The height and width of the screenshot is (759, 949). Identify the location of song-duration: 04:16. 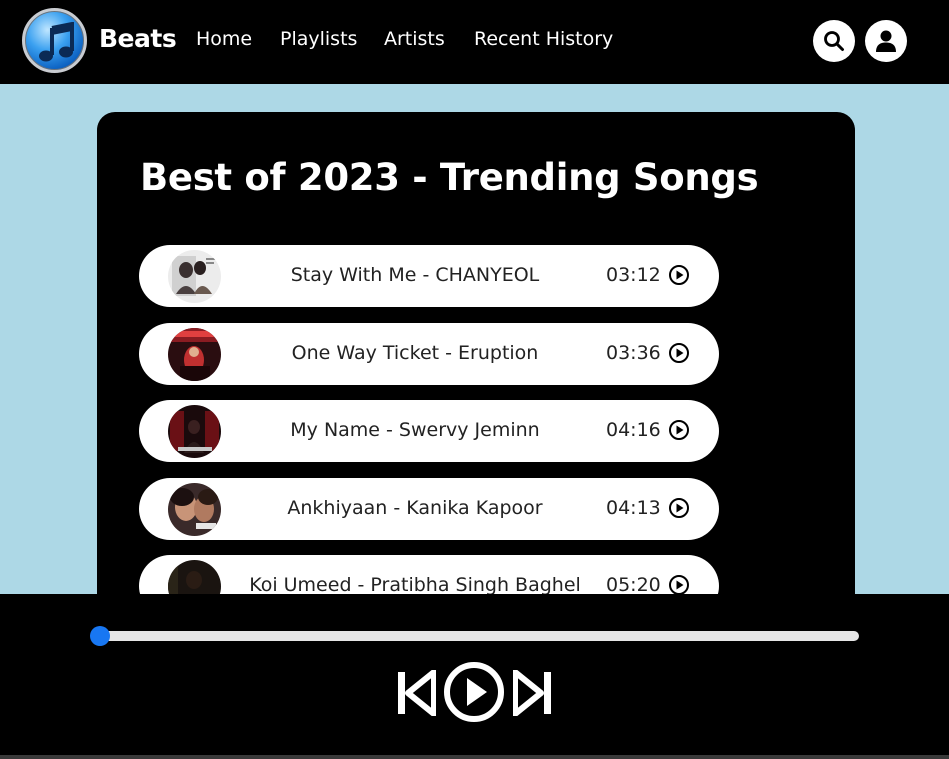
(633, 430).